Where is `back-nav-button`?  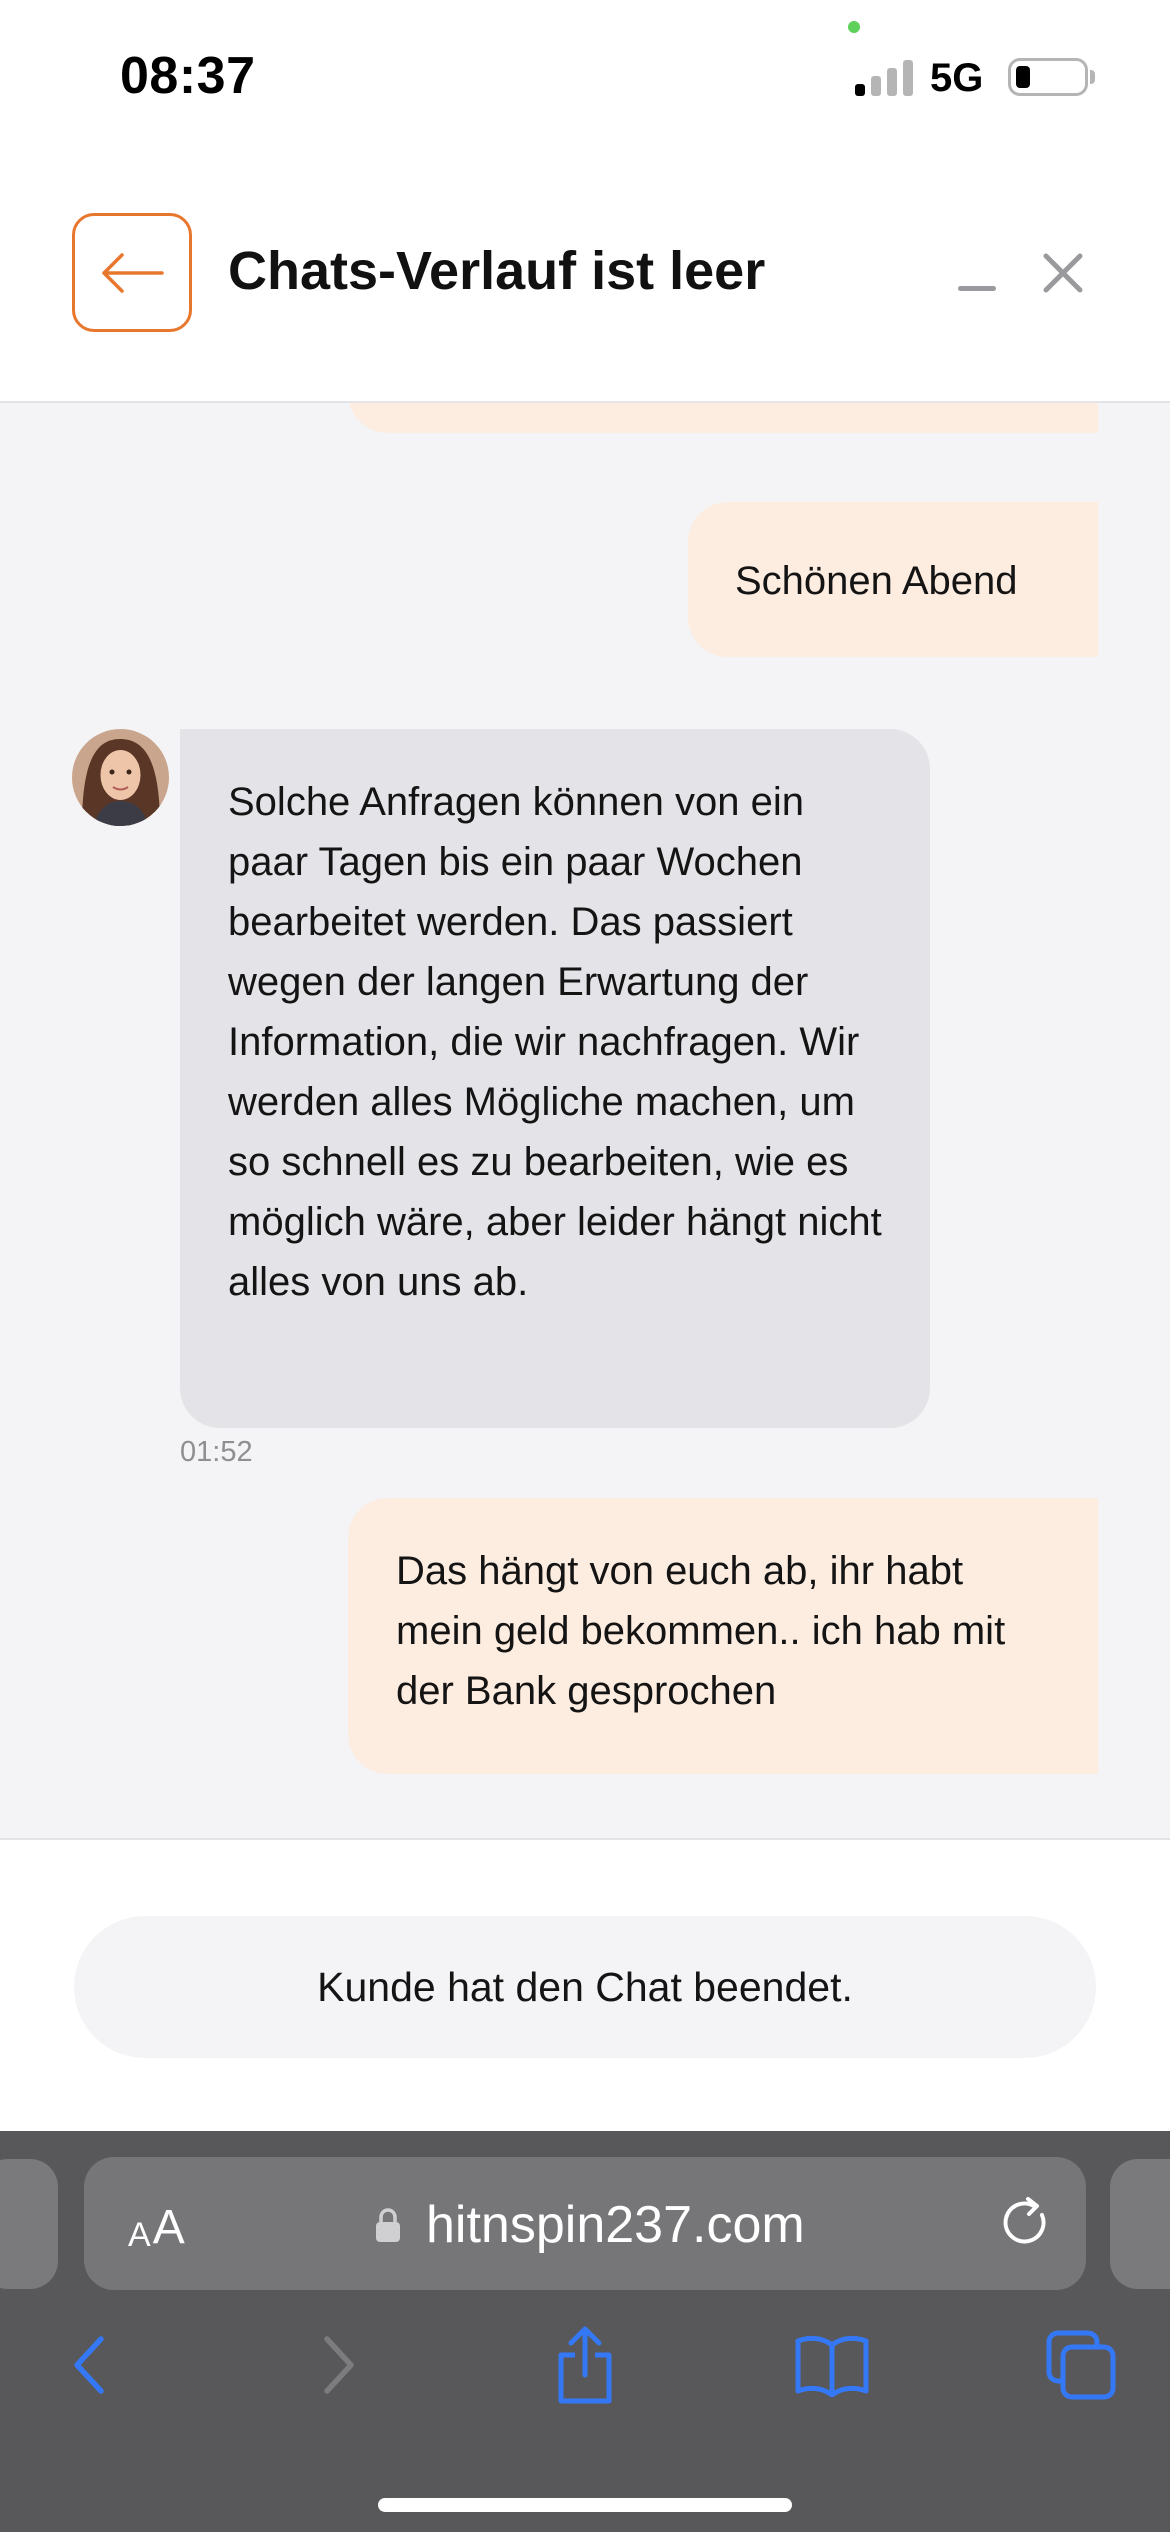
back-nav-button is located at coordinates (89, 2365).